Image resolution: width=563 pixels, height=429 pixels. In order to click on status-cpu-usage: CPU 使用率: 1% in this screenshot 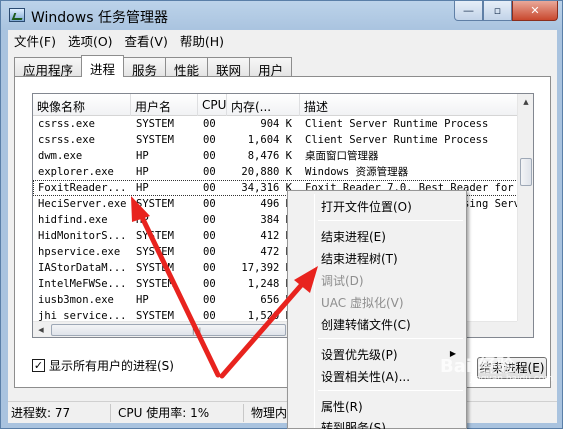, I will do `click(177, 412)`.